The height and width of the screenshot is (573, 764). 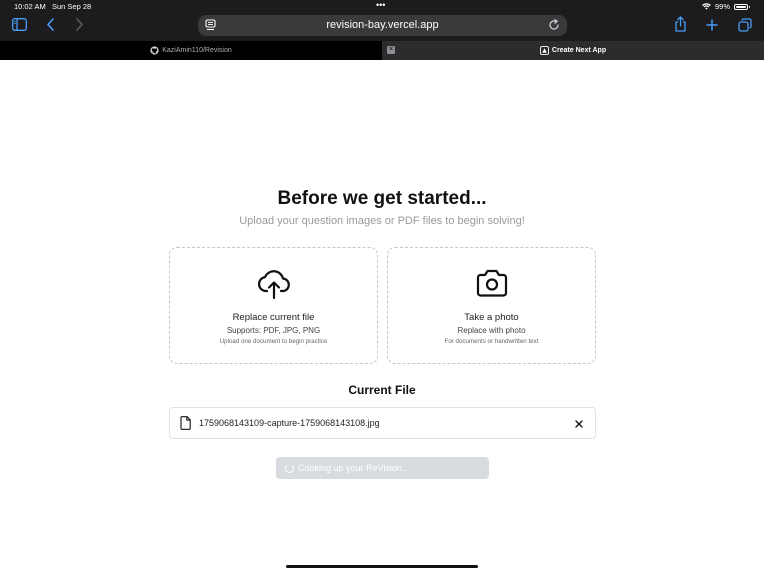 I want to click on home-indicator, so click(x=382, y=566).